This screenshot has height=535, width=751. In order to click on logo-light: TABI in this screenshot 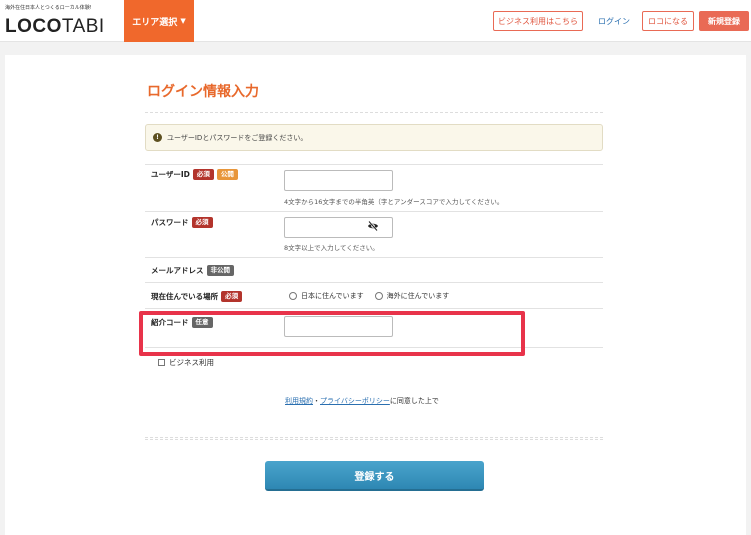, I will do `click(83, 26)`.